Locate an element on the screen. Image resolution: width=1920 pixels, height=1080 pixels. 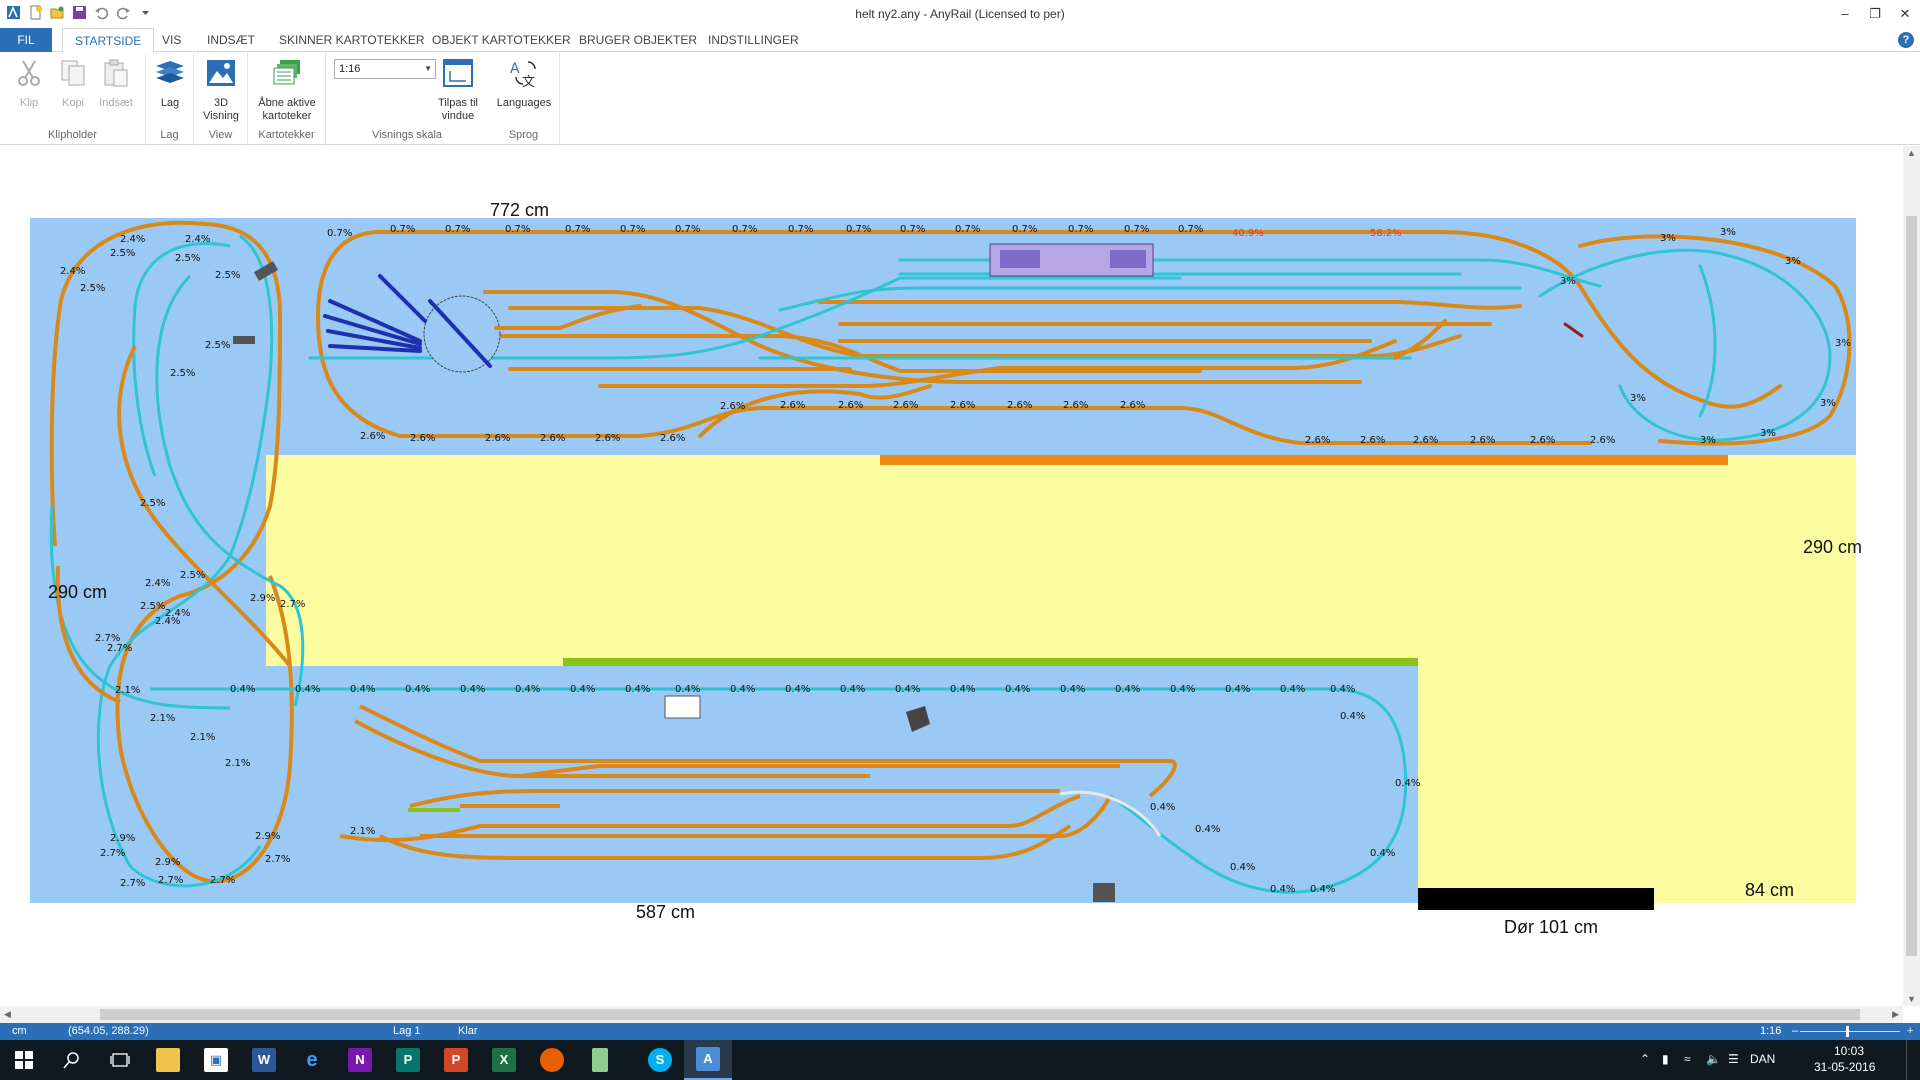
fit-label-1: Tilpas til is located at coordinates (458, 103).